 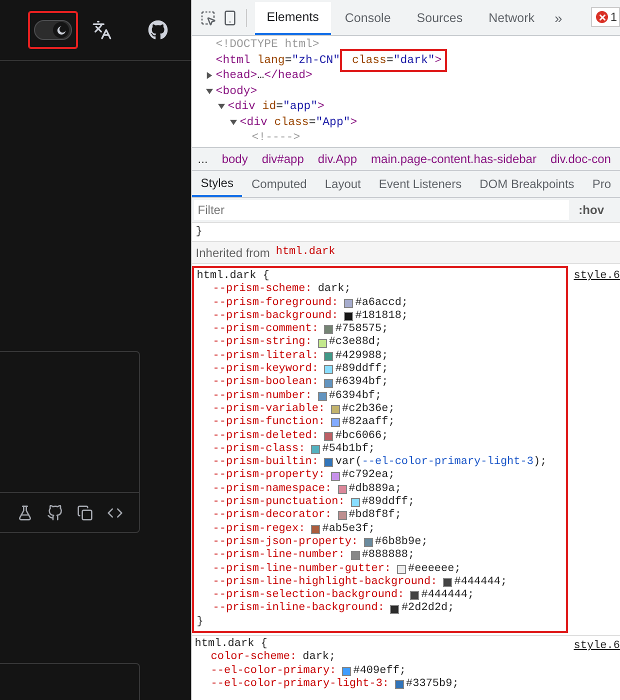 What do you see at coordinates (434, 569) in the screenshot?
I see `property-value: #eeeeee;` at bounding box center [434, 569].